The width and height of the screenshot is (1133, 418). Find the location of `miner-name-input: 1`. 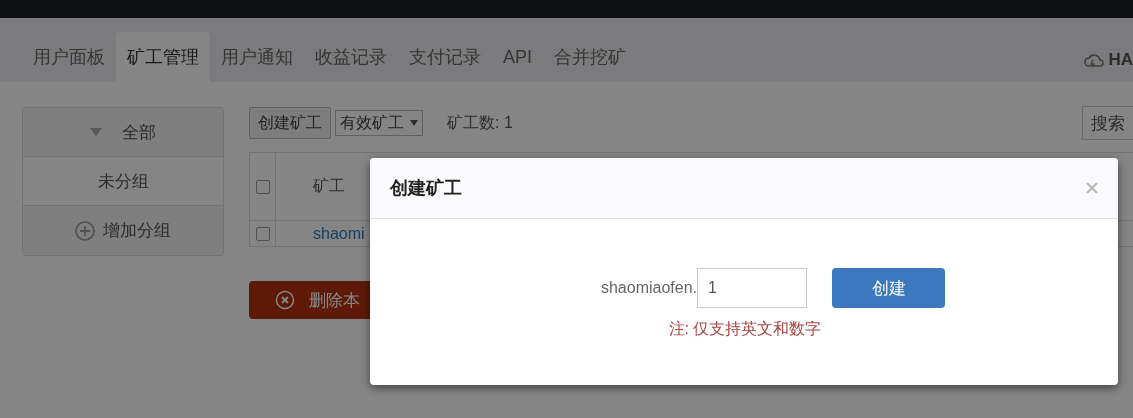

miner-name-input: 1 is located at coordinates (752, 288).